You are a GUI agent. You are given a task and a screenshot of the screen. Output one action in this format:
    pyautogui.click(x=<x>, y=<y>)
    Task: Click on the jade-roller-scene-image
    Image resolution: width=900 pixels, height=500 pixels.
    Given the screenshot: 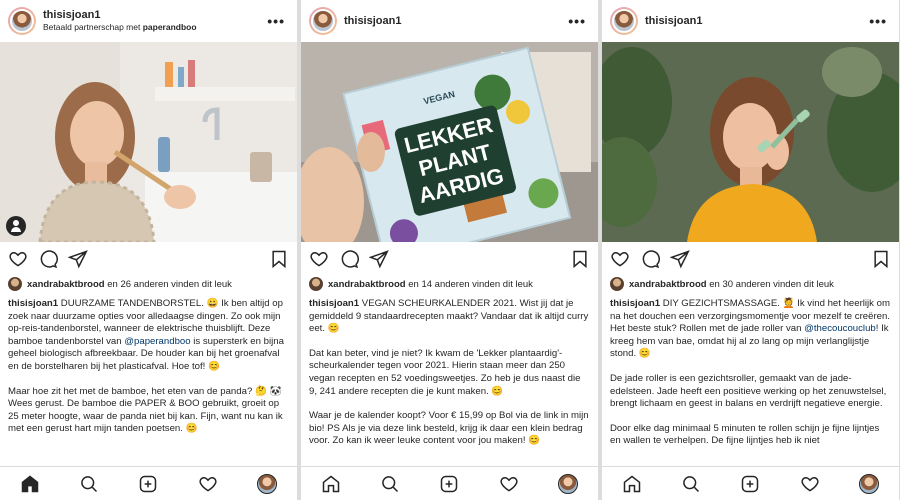 What is the action you would take?
    pyautogui.click(x=750, y=142)
    